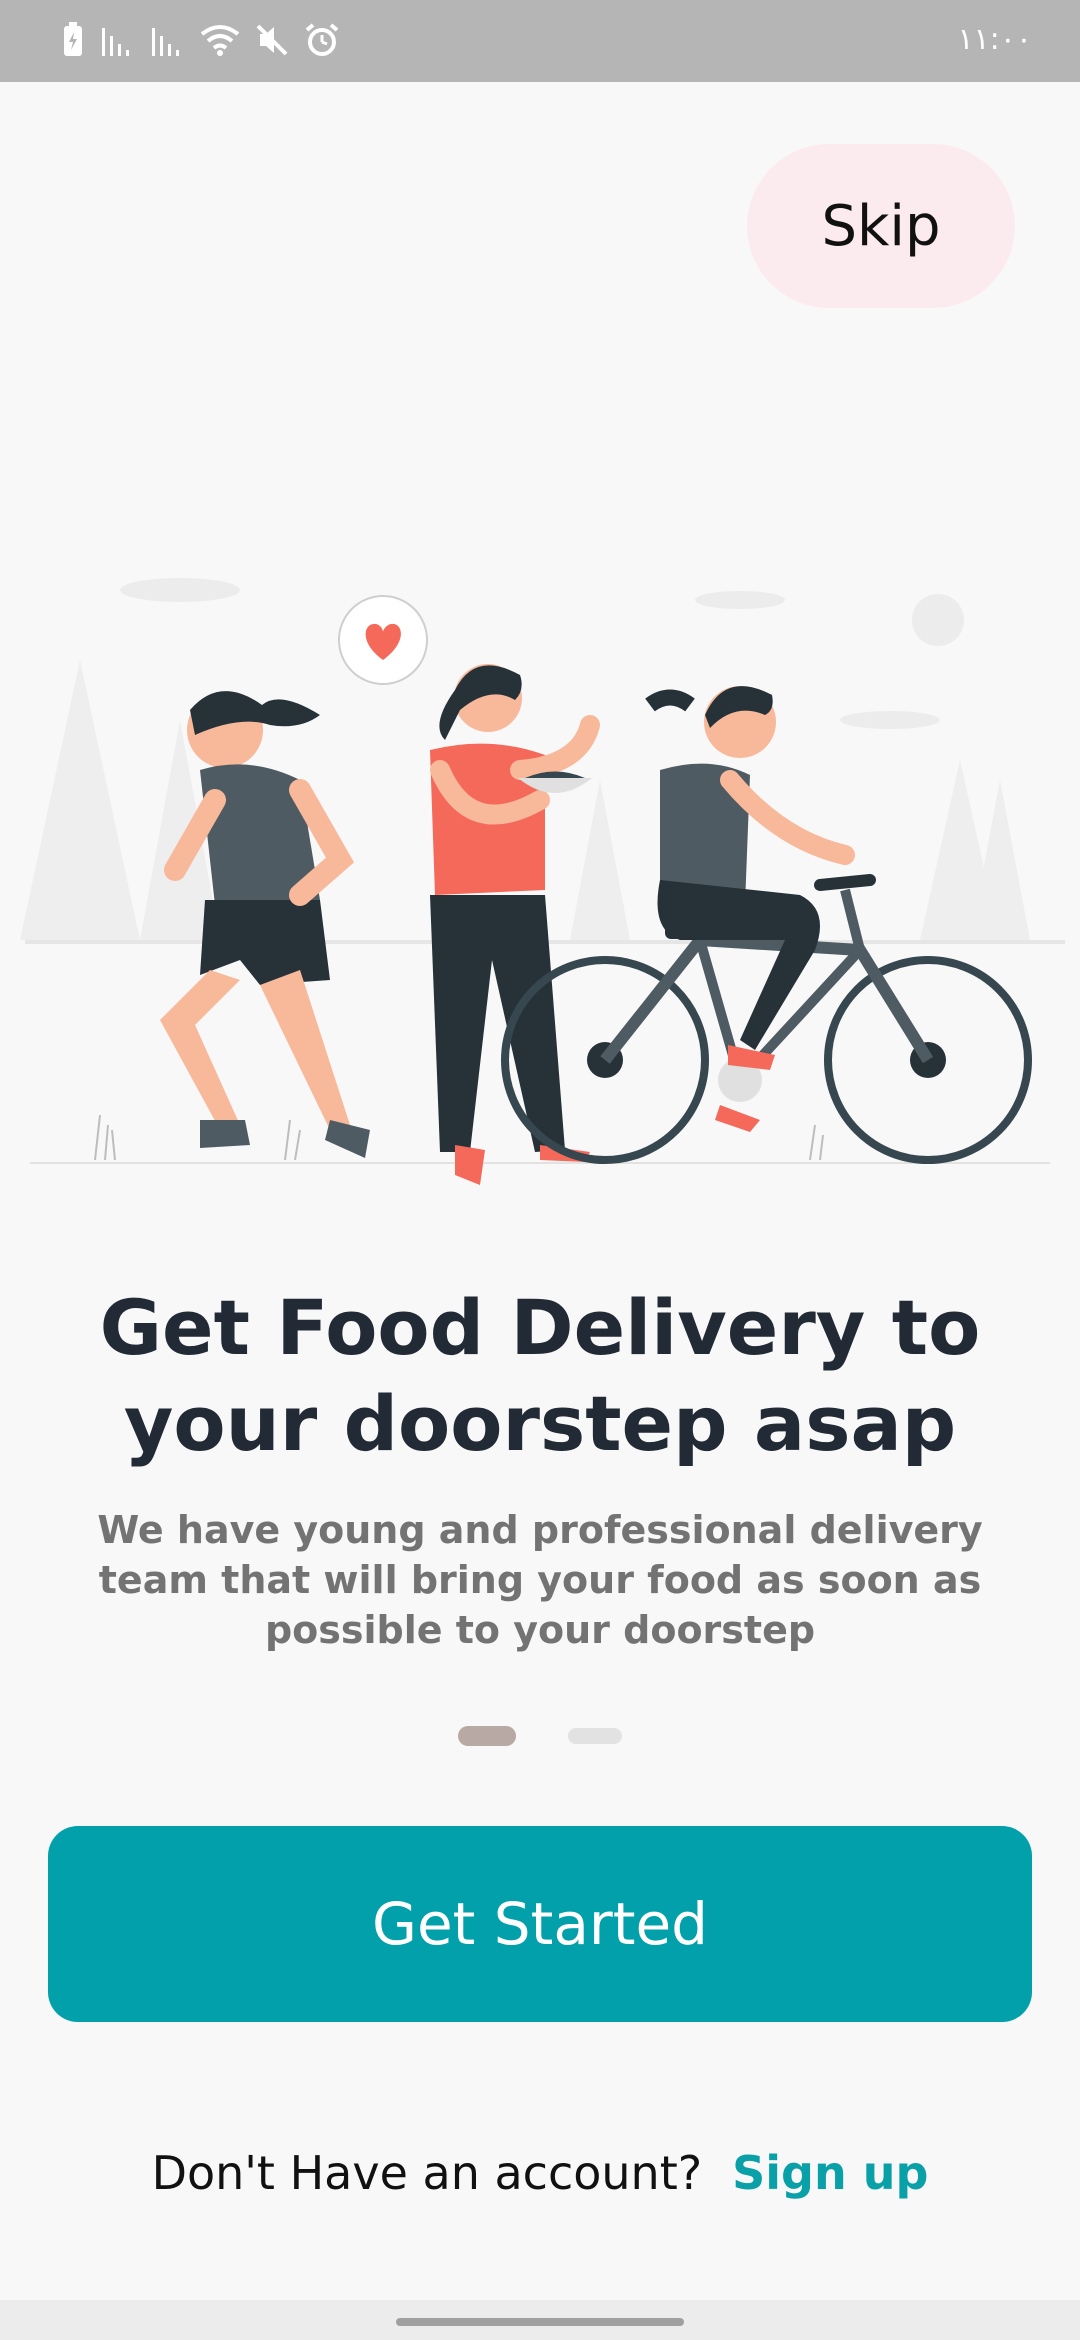 The image size is (1080, 2340). I want to click on woman-with-bowl-figure, so click(515, 924).